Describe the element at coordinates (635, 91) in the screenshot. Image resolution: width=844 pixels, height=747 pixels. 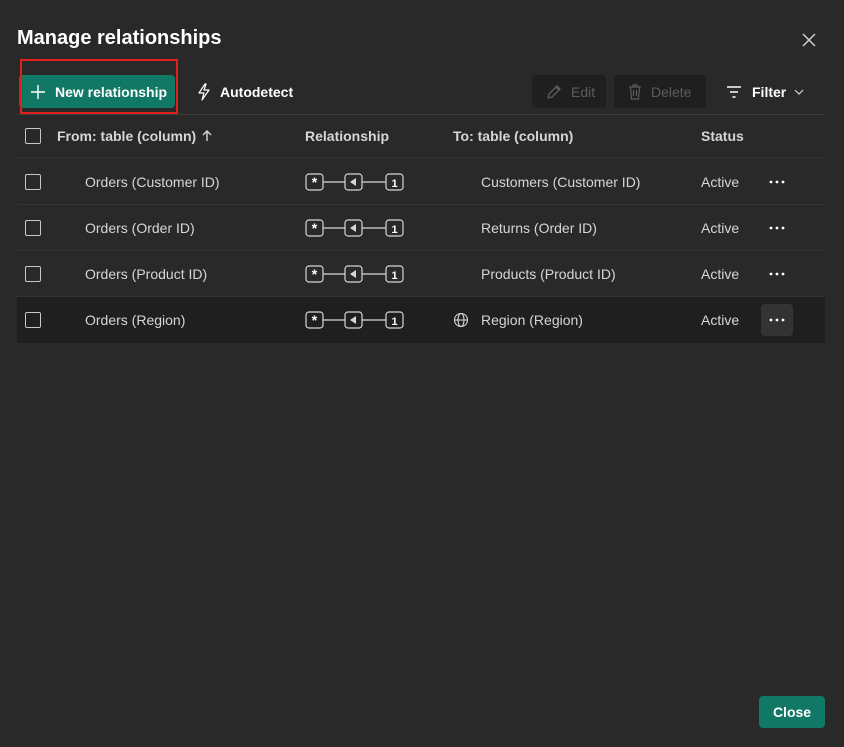
I see `trash-icon` at that location.